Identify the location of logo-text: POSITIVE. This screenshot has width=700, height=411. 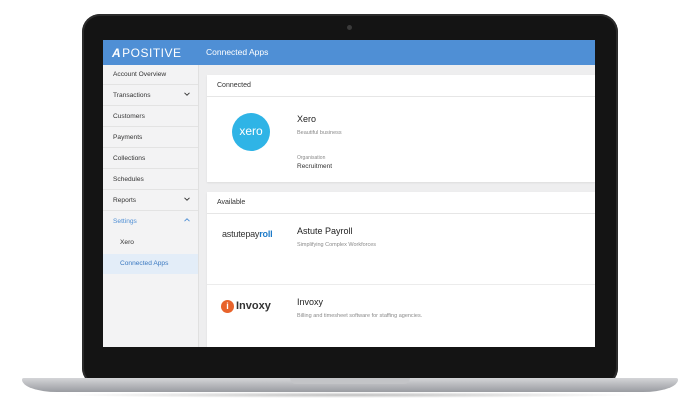
(152, 53).